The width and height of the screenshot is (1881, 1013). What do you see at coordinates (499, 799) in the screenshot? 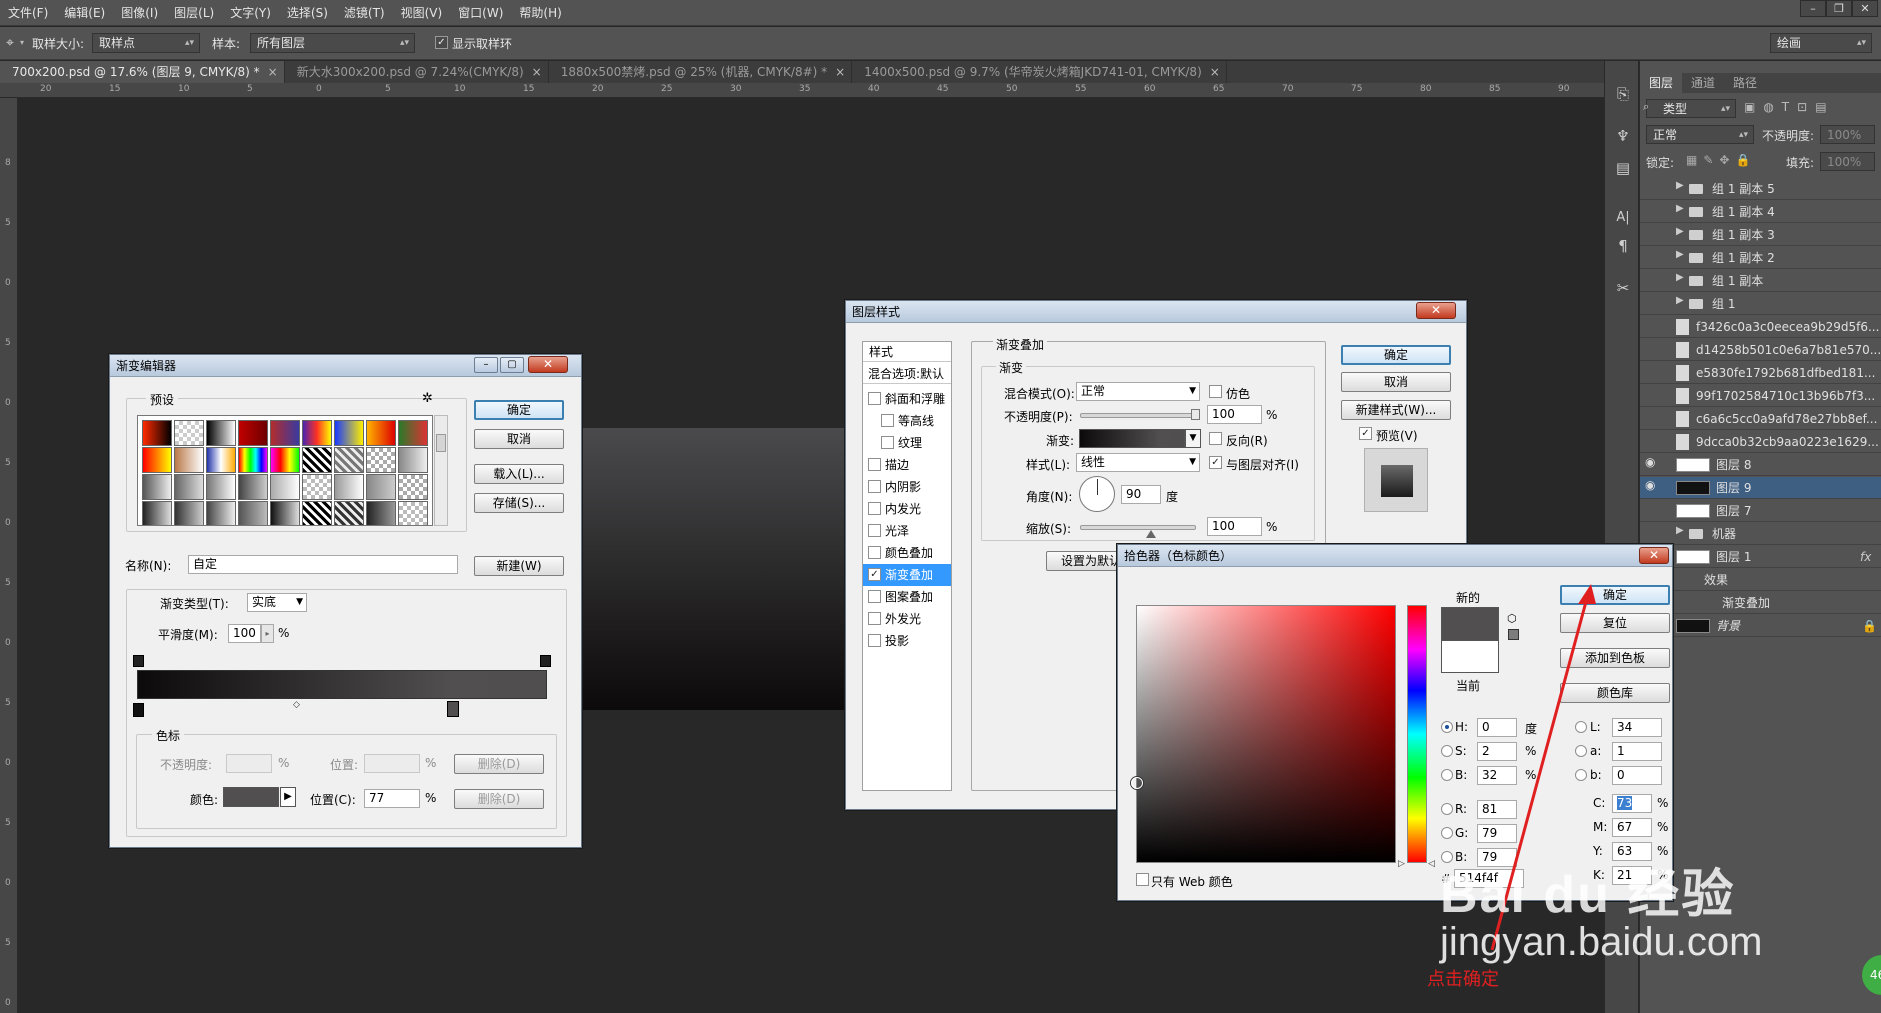
I see `delete-color-stop-button: 删除(D)` at bounding box center [499, 799].